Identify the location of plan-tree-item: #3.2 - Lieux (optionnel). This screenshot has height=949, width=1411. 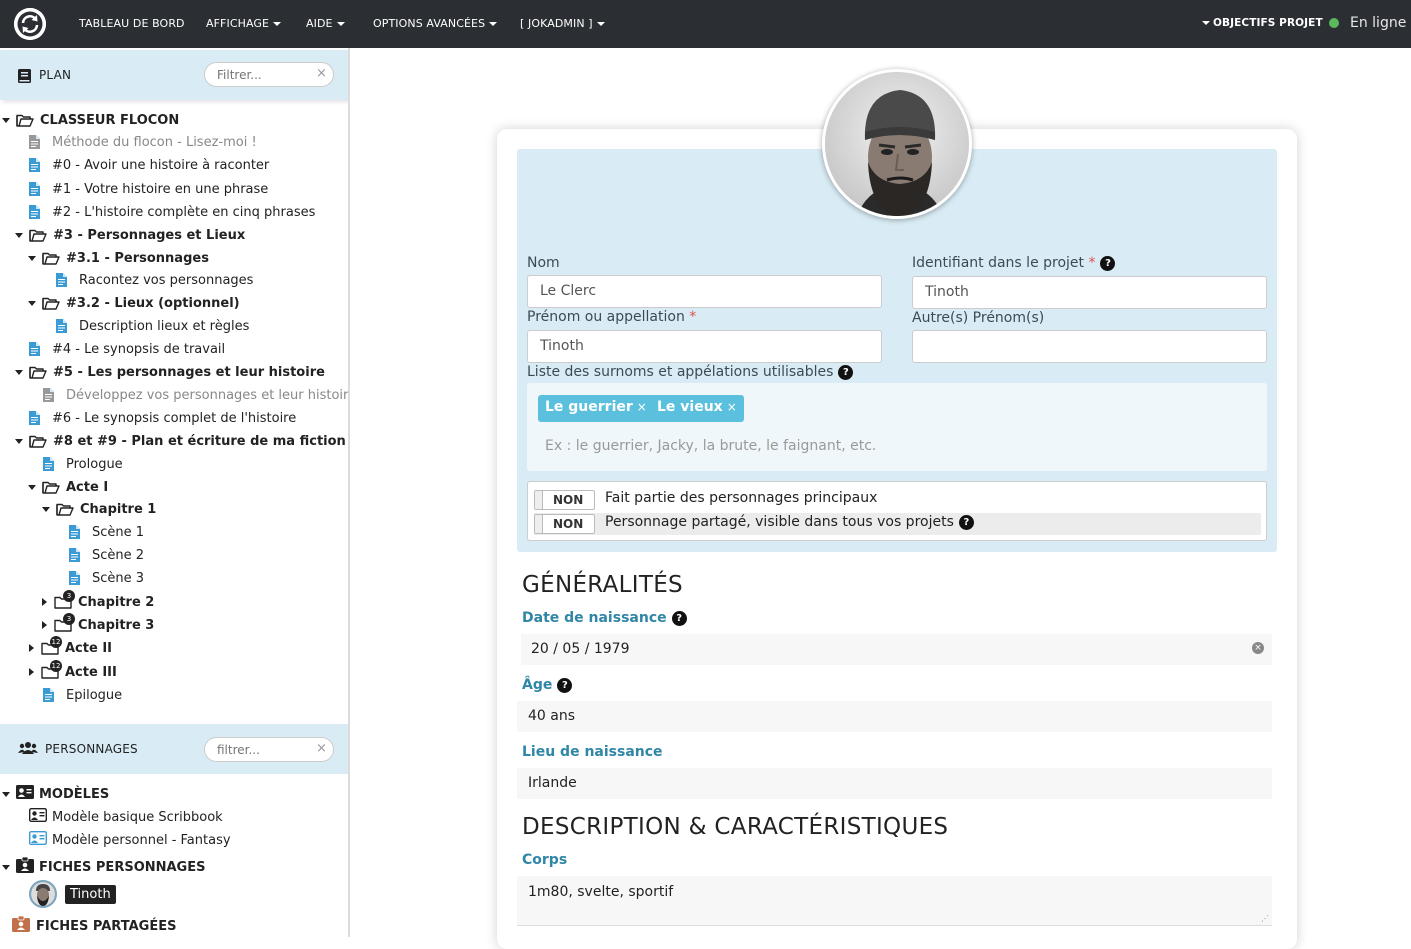
(134, 303).